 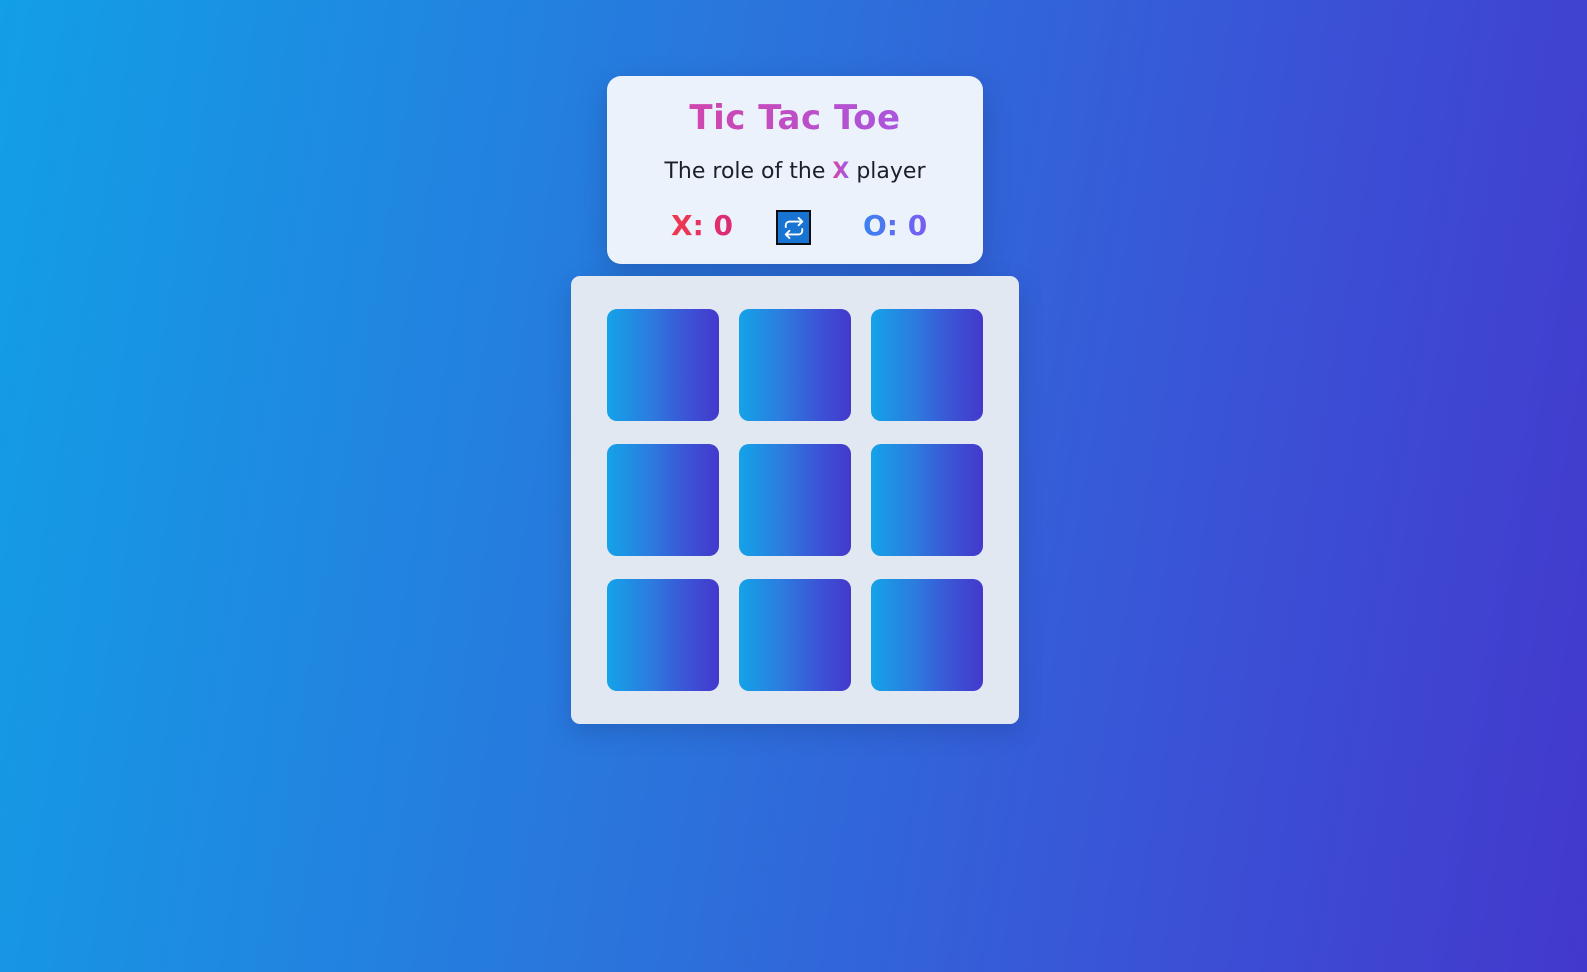 I want to click on turn-indicator: The role of the X player, so click(x=795, y=172).